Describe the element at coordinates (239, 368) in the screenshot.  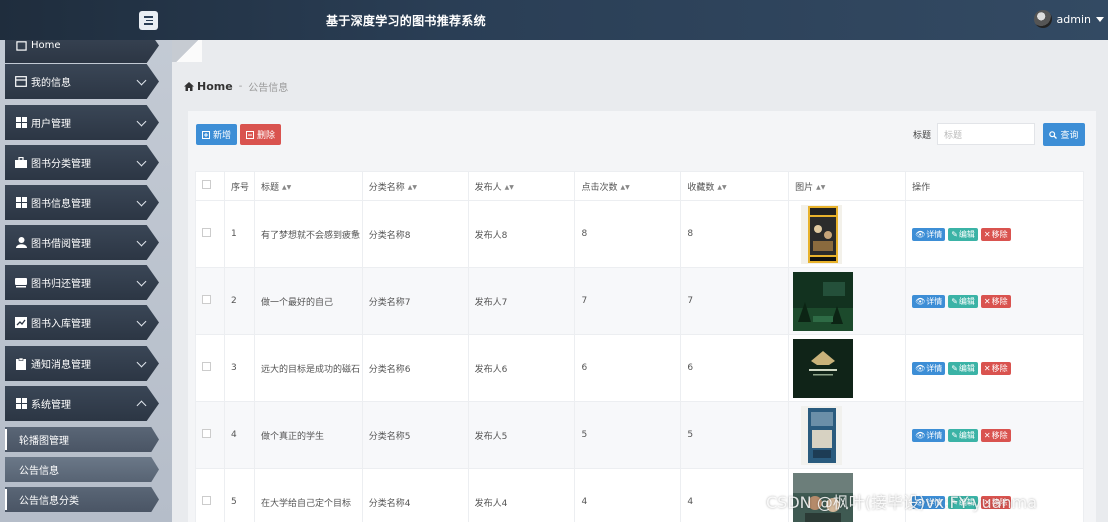
I see `row-number: 3` at that location.